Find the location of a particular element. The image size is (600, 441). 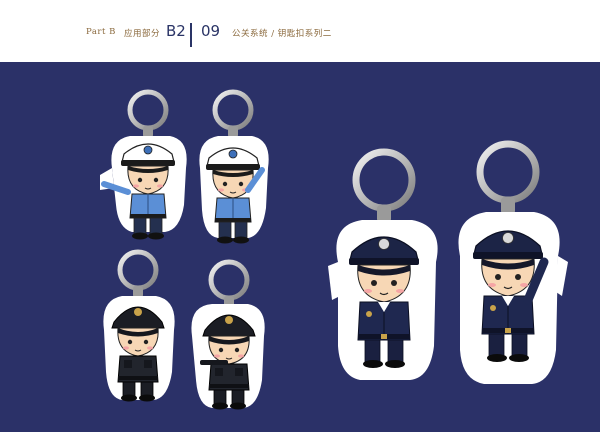

keychain-police-officer-saluting is located at coordinates (513, 262).